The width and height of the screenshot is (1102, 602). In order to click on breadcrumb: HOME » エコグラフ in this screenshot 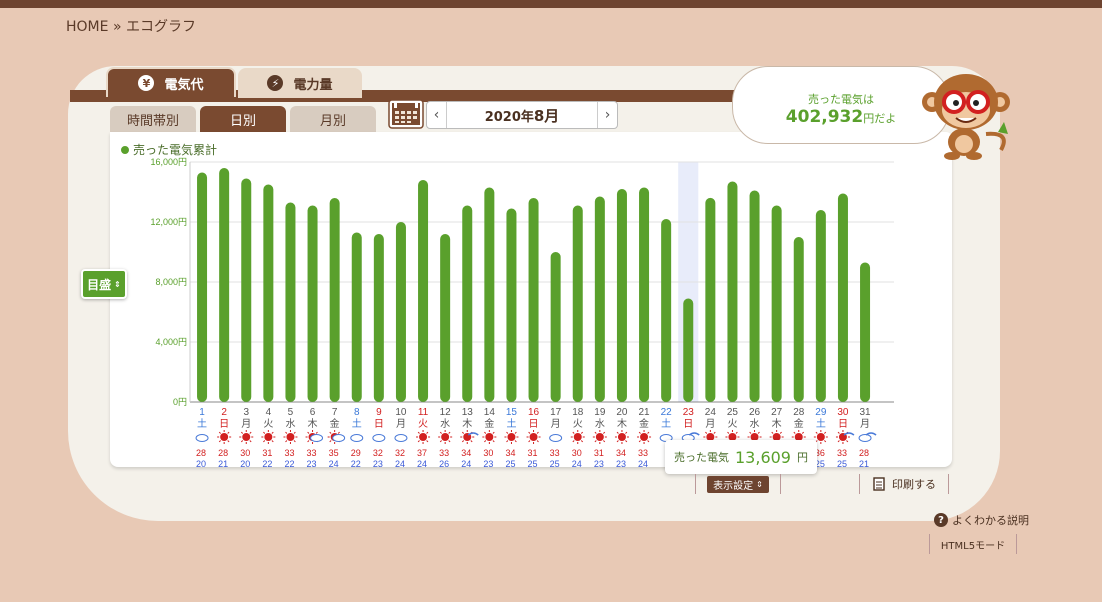, I will do `click(131, 26)`.